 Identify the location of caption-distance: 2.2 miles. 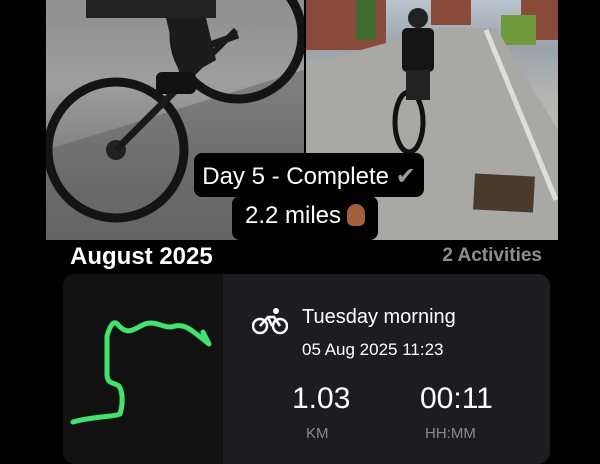
(305, 218).